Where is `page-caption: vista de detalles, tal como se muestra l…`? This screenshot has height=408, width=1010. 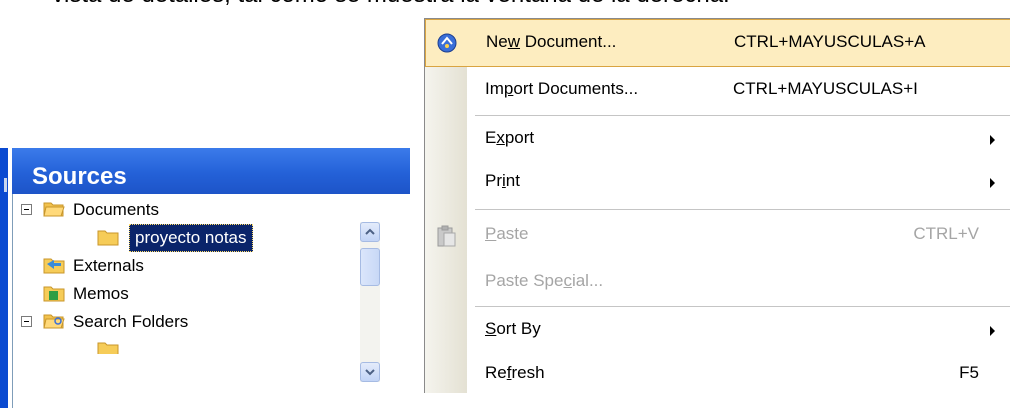 page-caption: vista de detalles, tal como se muestra l… is located at coordinates (391, 4).